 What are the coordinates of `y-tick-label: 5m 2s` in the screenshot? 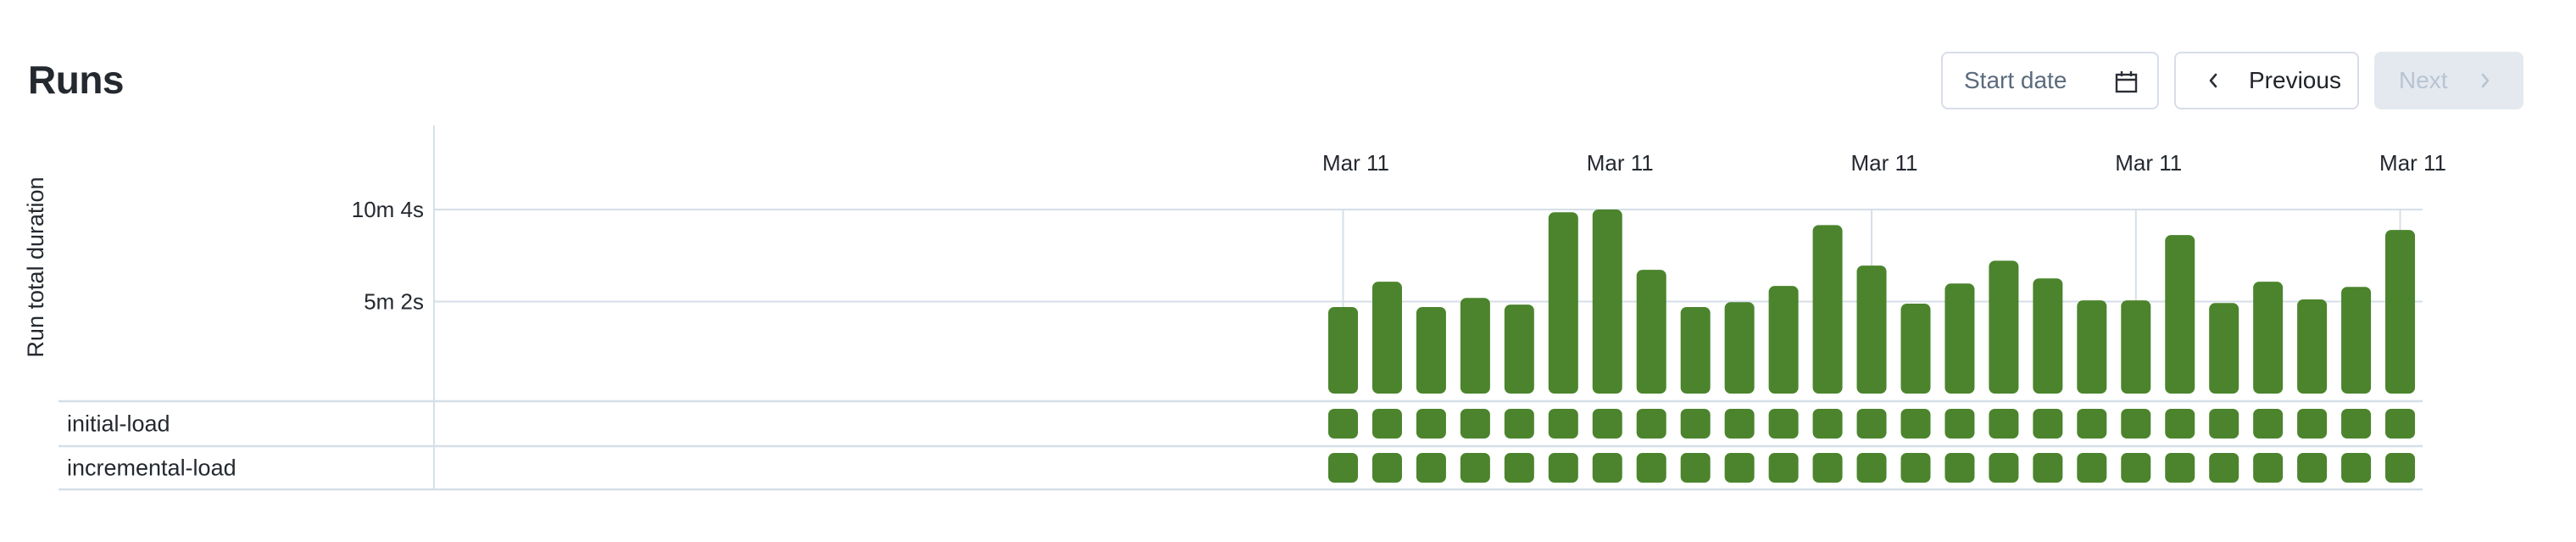 It's located at (394, 302).